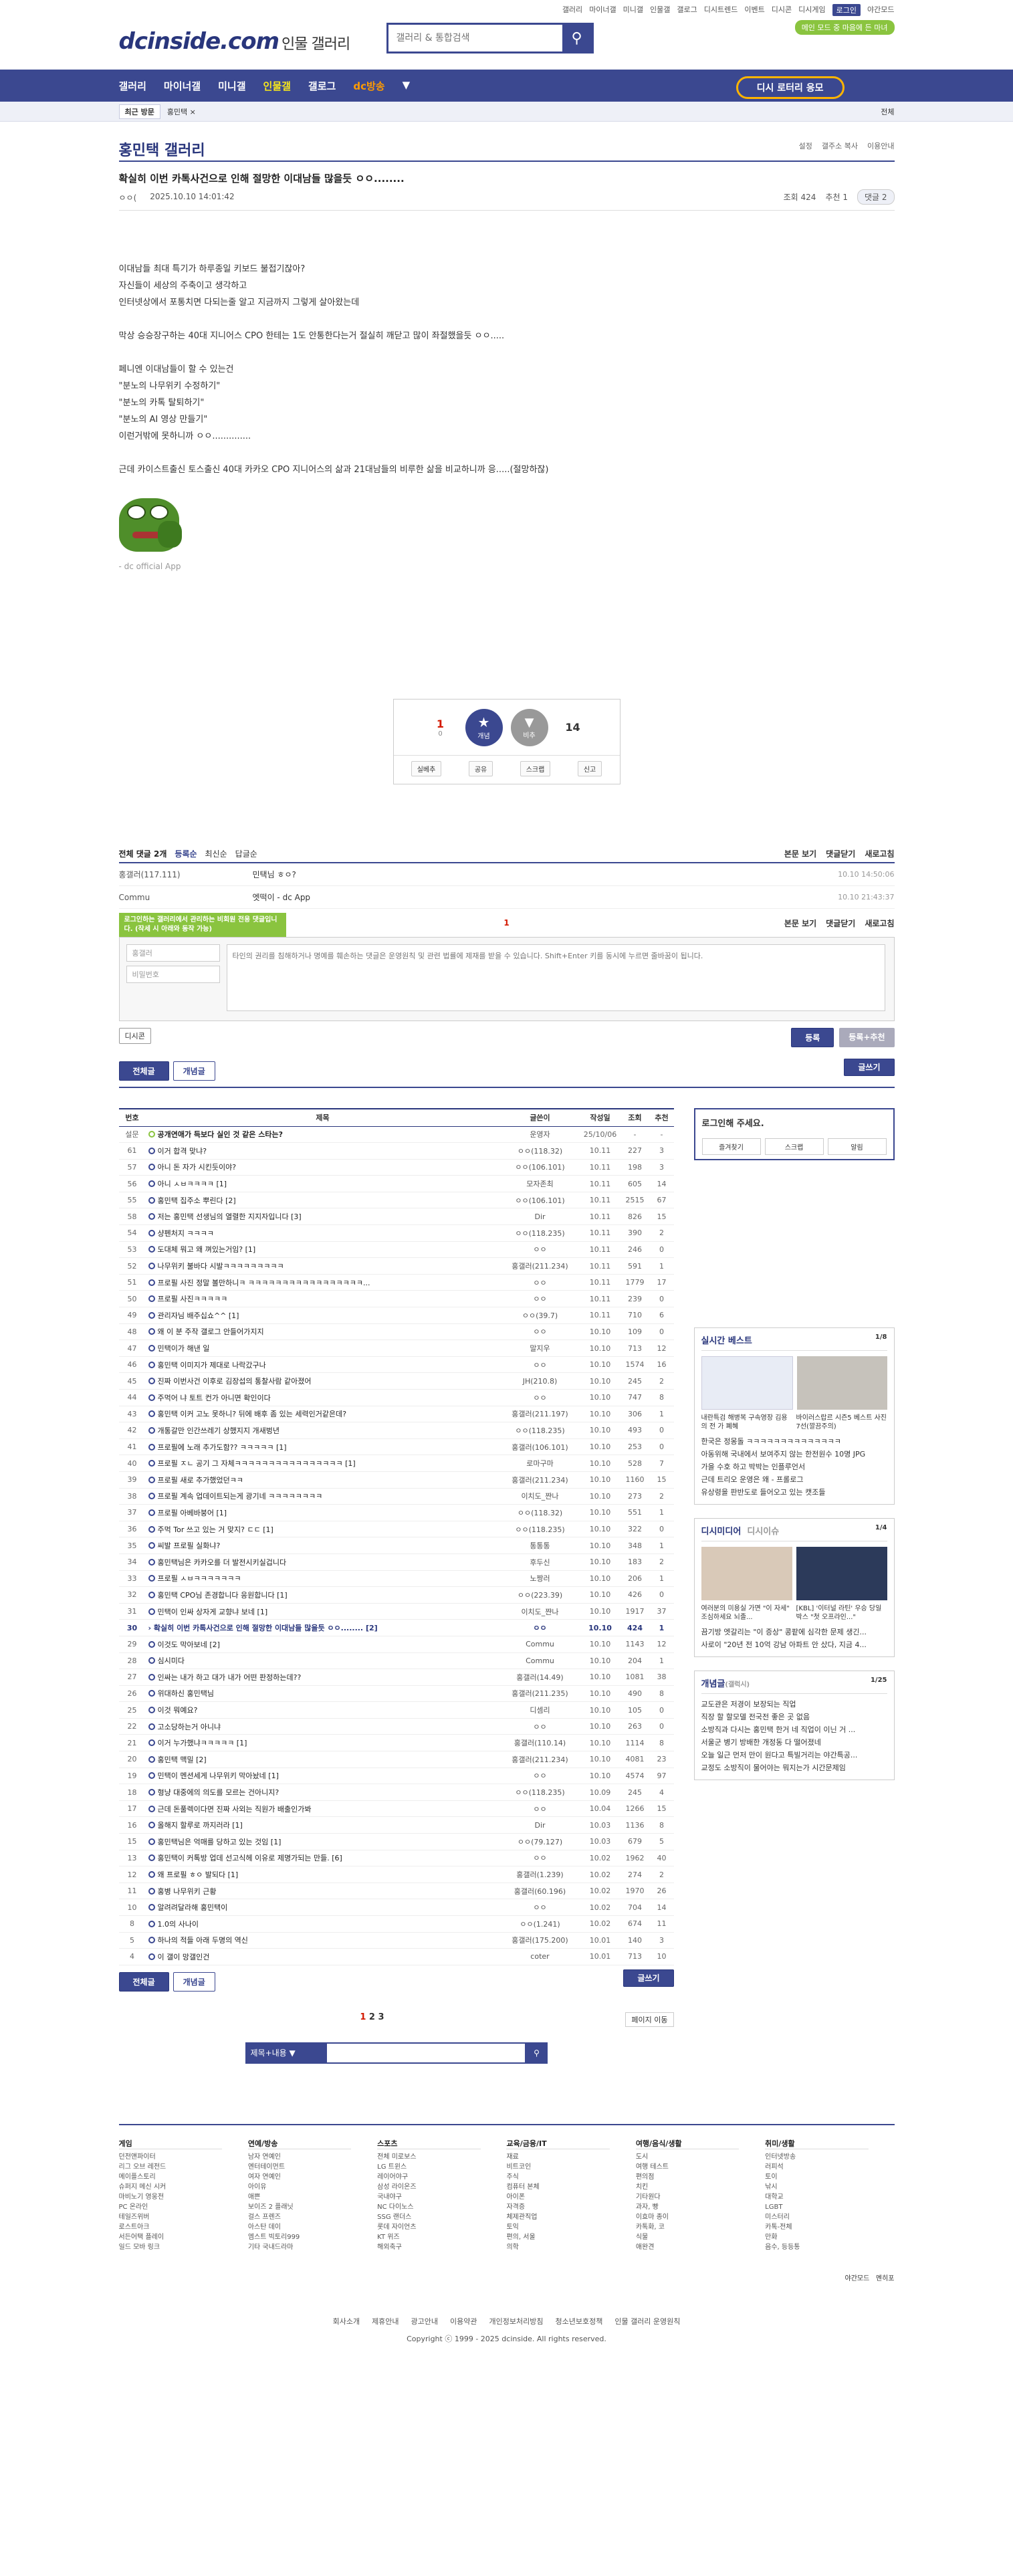  Describe the element at coordinates (829, 2197) in the screenshot. I see `footer-link: 대학교` at that location.